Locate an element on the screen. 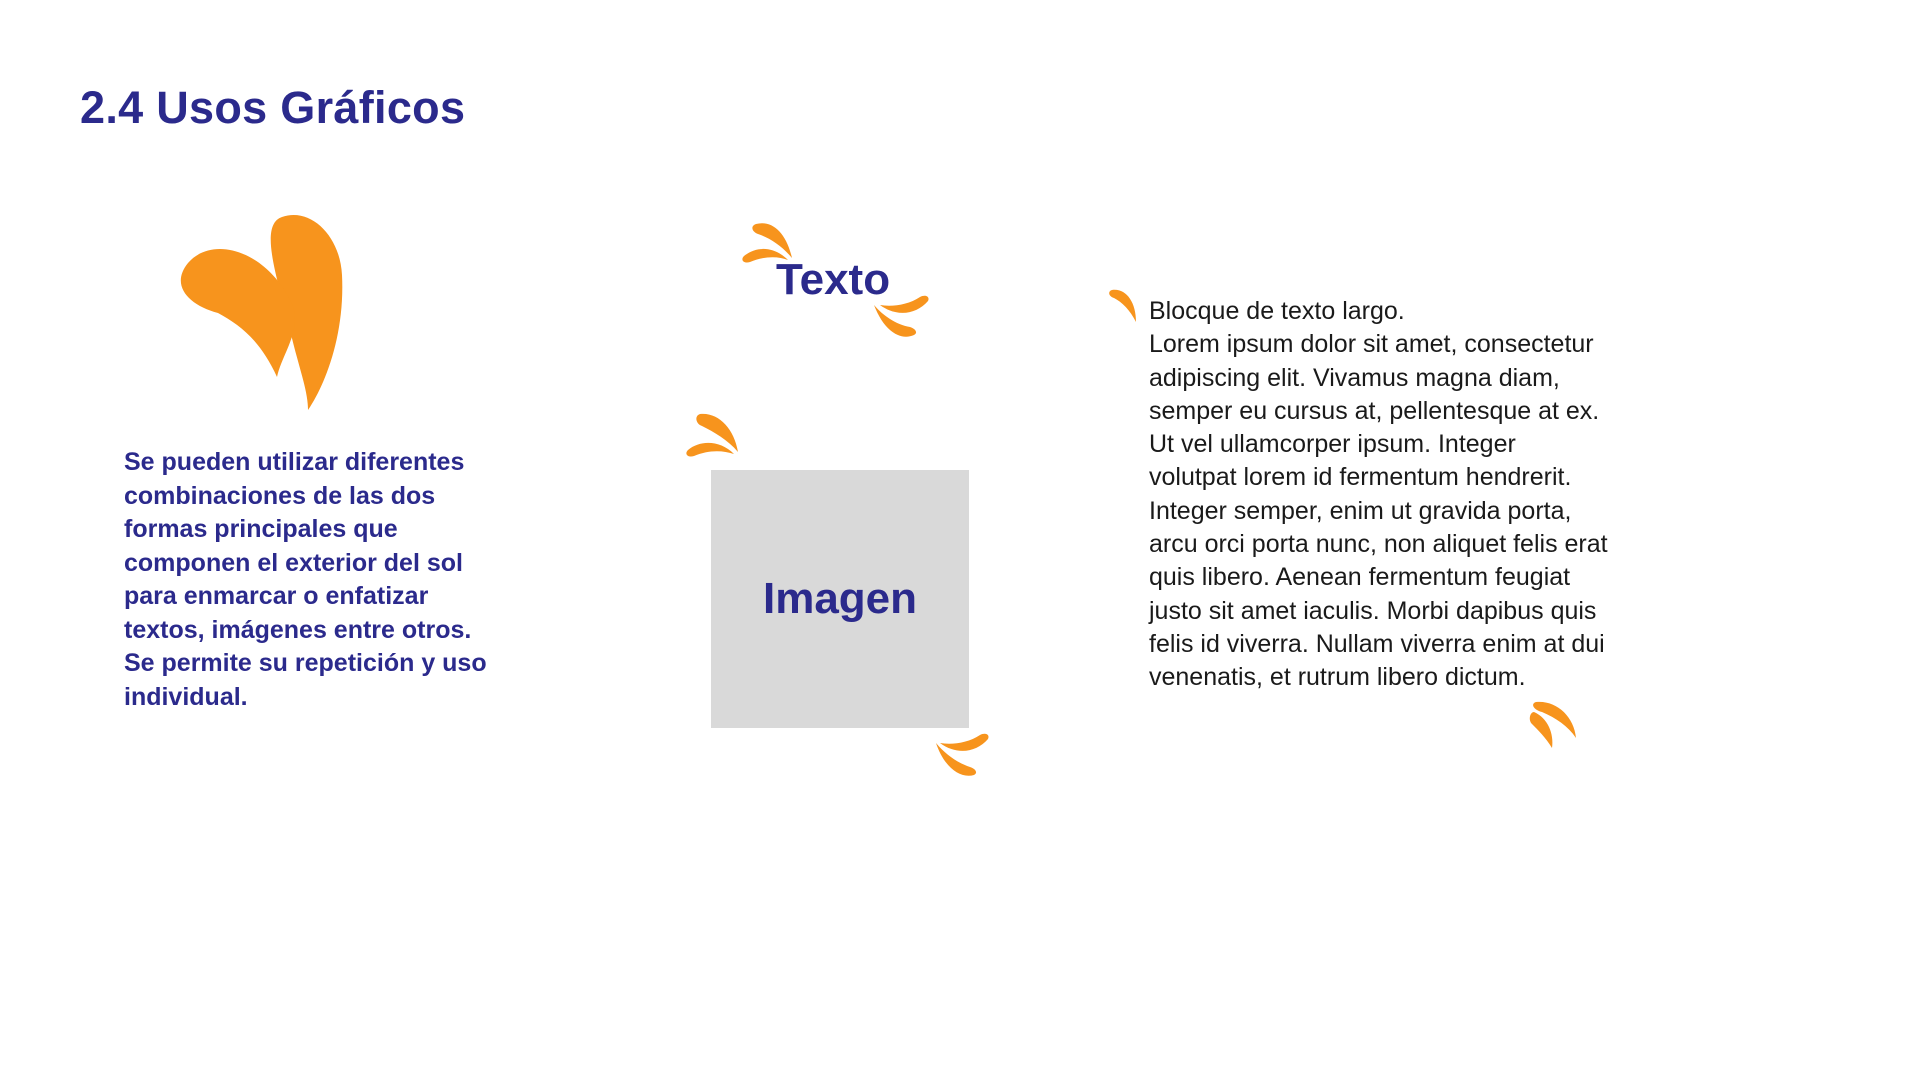  image-placeholder: Imagen is located at coordinates (840, 599).